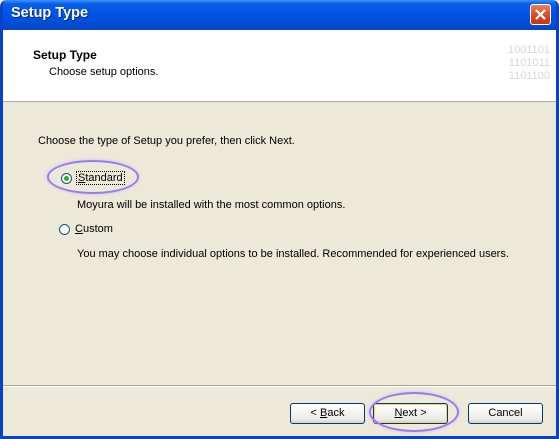 The height and width of the screenshot is (439, 559). I want to click on custom-mnemonic: C, so click(79, 229).